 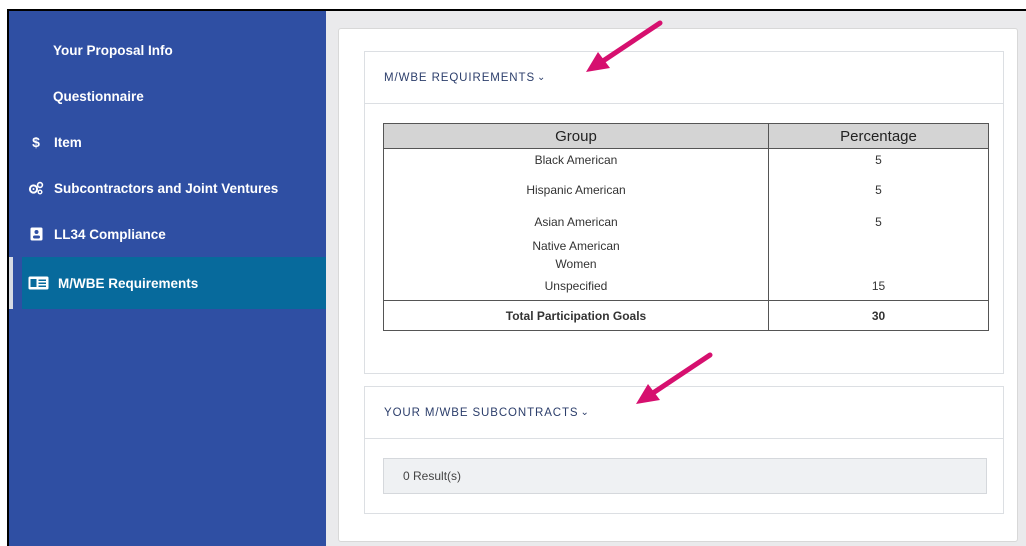 I want to click on panel-title: YOUR M/WBE SUBCONTRACTS, so click(x=481, y=412).